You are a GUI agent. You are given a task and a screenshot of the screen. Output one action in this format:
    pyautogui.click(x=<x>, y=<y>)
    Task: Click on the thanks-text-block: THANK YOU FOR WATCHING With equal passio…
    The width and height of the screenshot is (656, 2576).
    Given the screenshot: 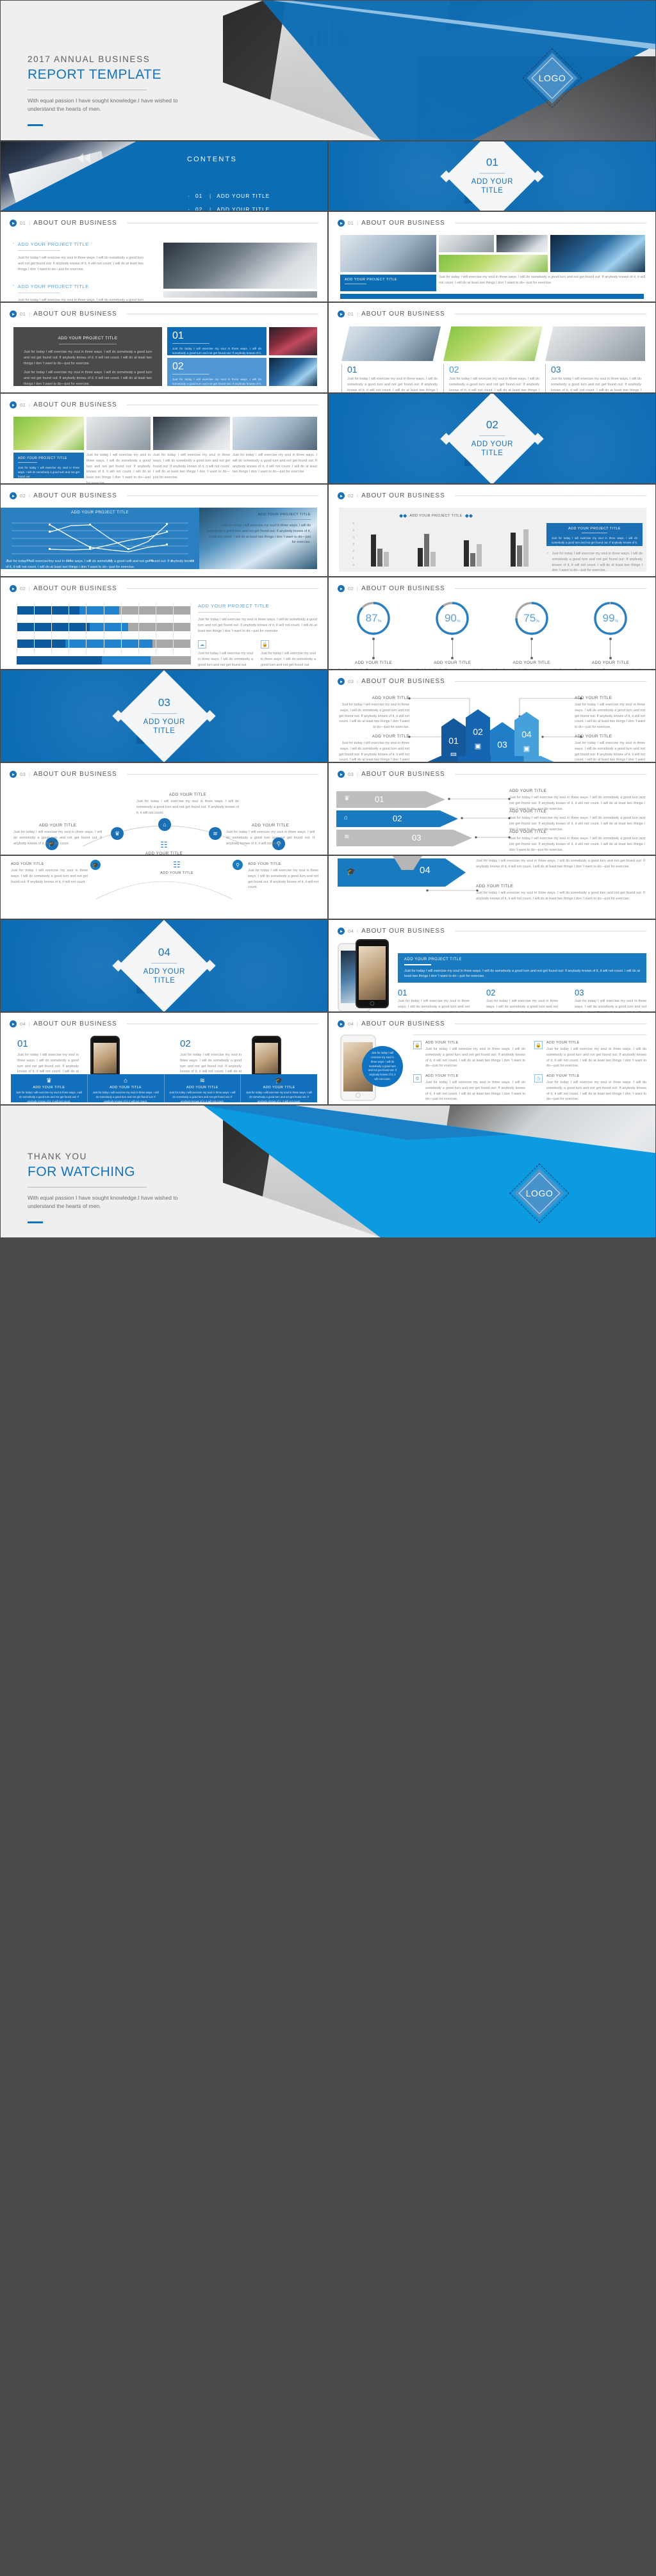 What is the action you would take?
    pyautogui.click(x=113, y=1187)
    